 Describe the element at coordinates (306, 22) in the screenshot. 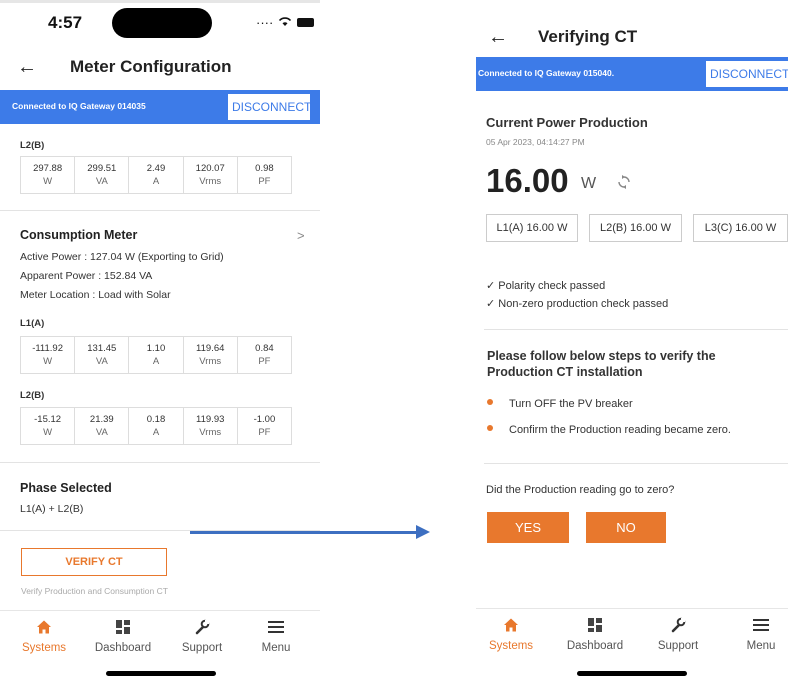

I see `battery-icon` at that location.